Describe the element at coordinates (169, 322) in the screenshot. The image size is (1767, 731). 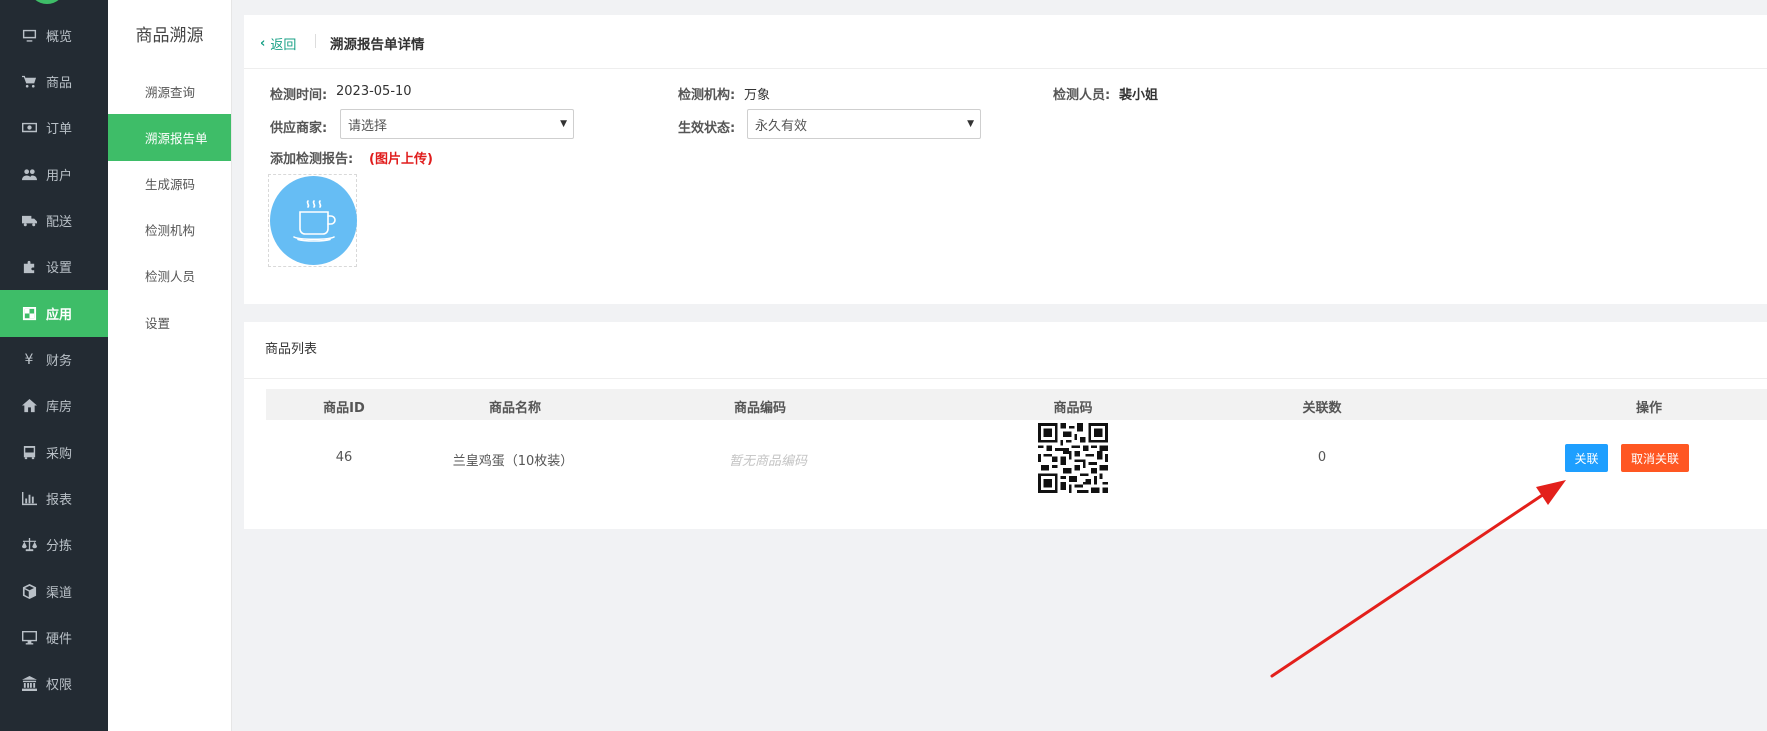
I see `sub-item-settings: 设置` at that location.